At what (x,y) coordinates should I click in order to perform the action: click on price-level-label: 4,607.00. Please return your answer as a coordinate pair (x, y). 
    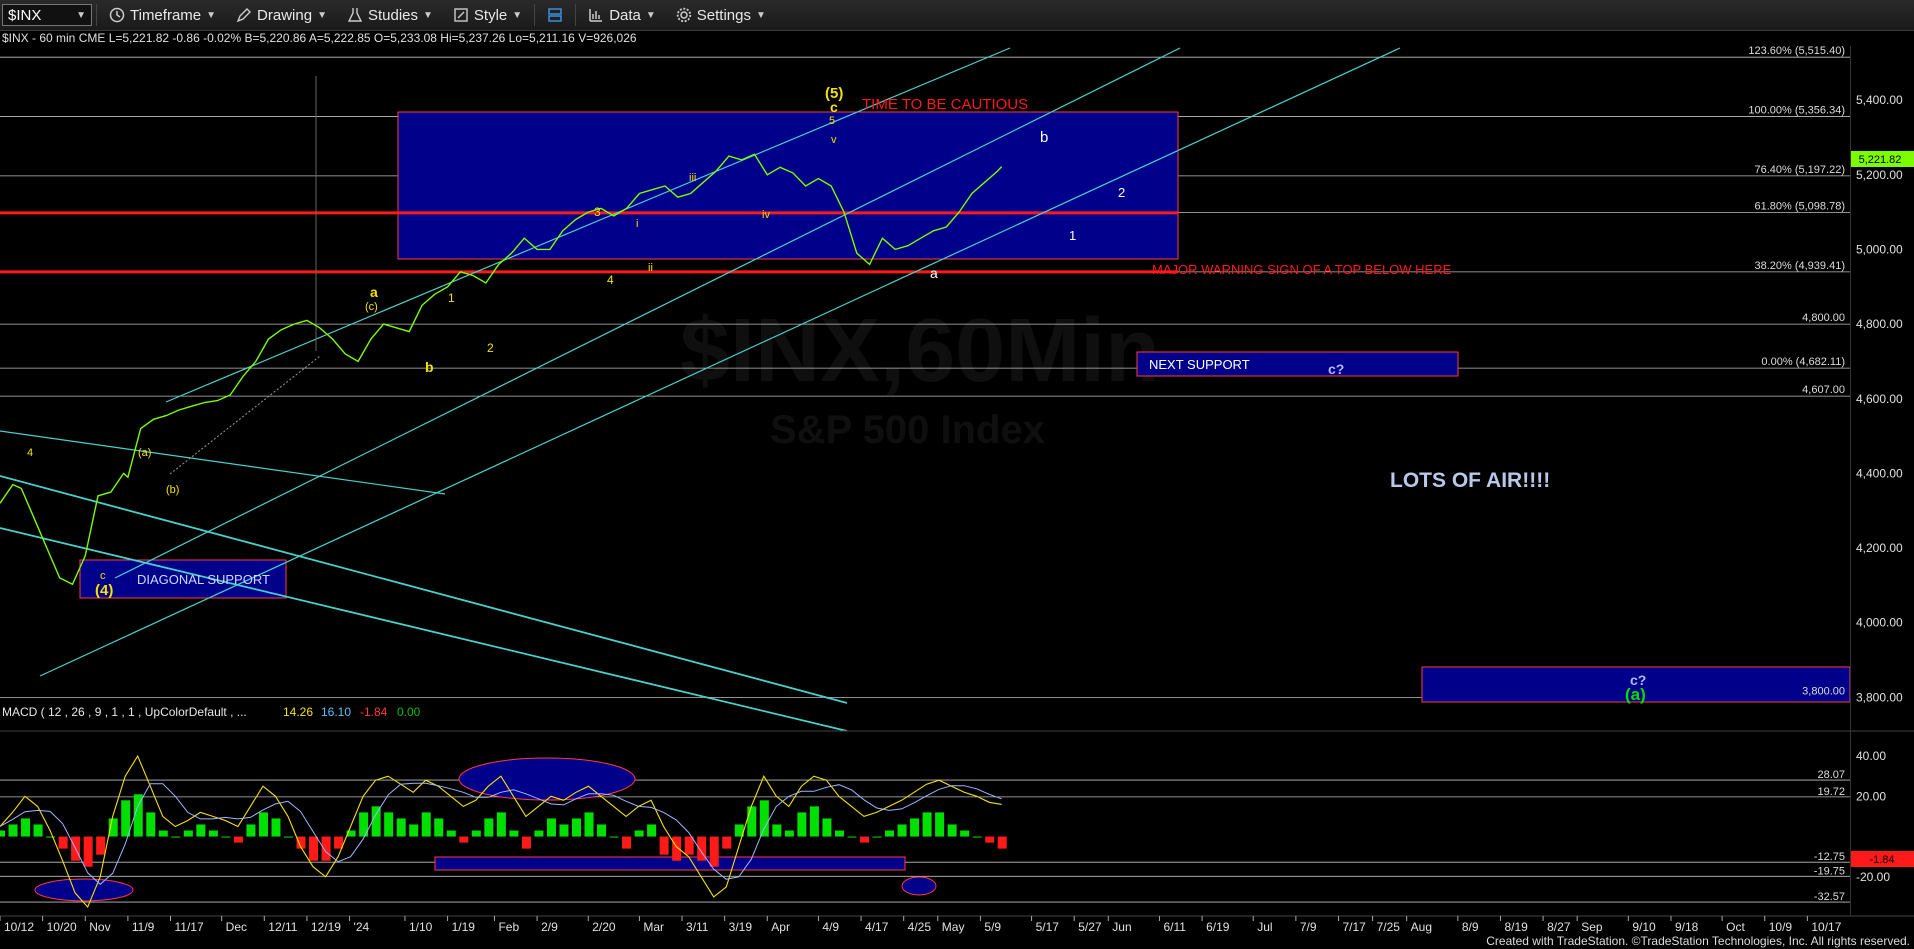
    Looking at the image, I should click on (1823, 390).